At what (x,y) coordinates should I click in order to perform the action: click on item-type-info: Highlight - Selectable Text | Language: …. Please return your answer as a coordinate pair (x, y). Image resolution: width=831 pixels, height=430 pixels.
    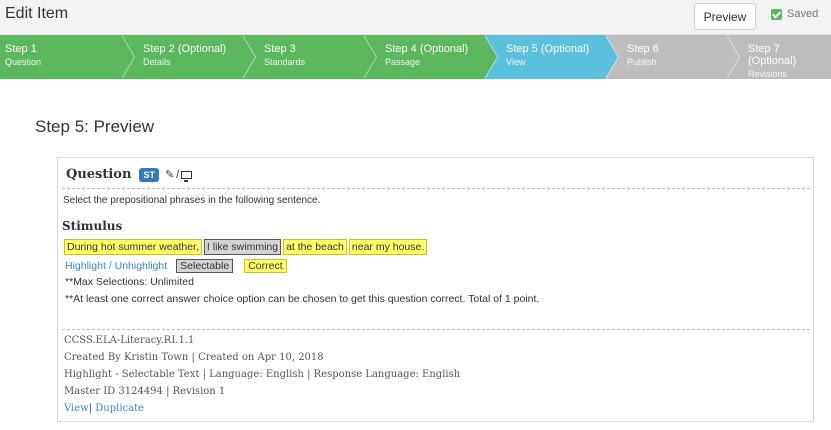
    Looking at the image, I should click on (262, 374).